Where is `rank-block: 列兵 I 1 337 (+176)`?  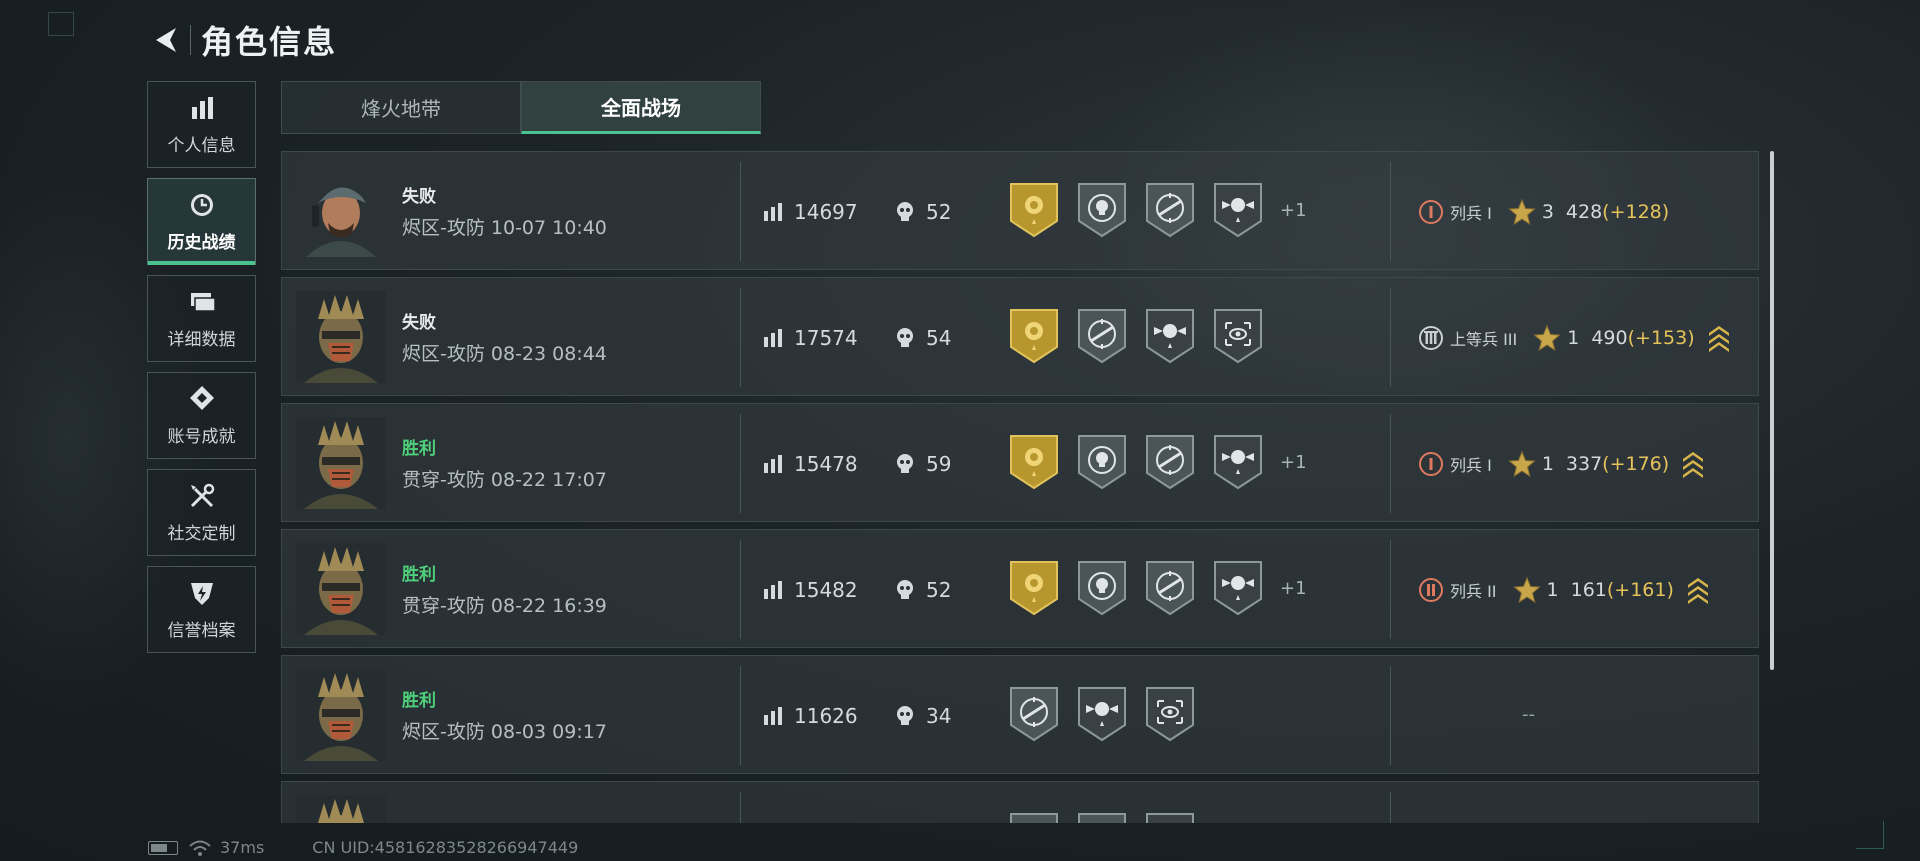 rank-block: 列兵 I 1 337 (+176) is located at coordinates (1561, 463).